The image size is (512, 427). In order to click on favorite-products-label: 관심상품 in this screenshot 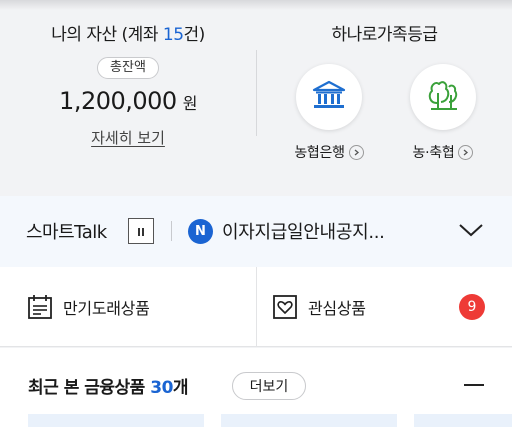, I will do `click(337, 308)`.